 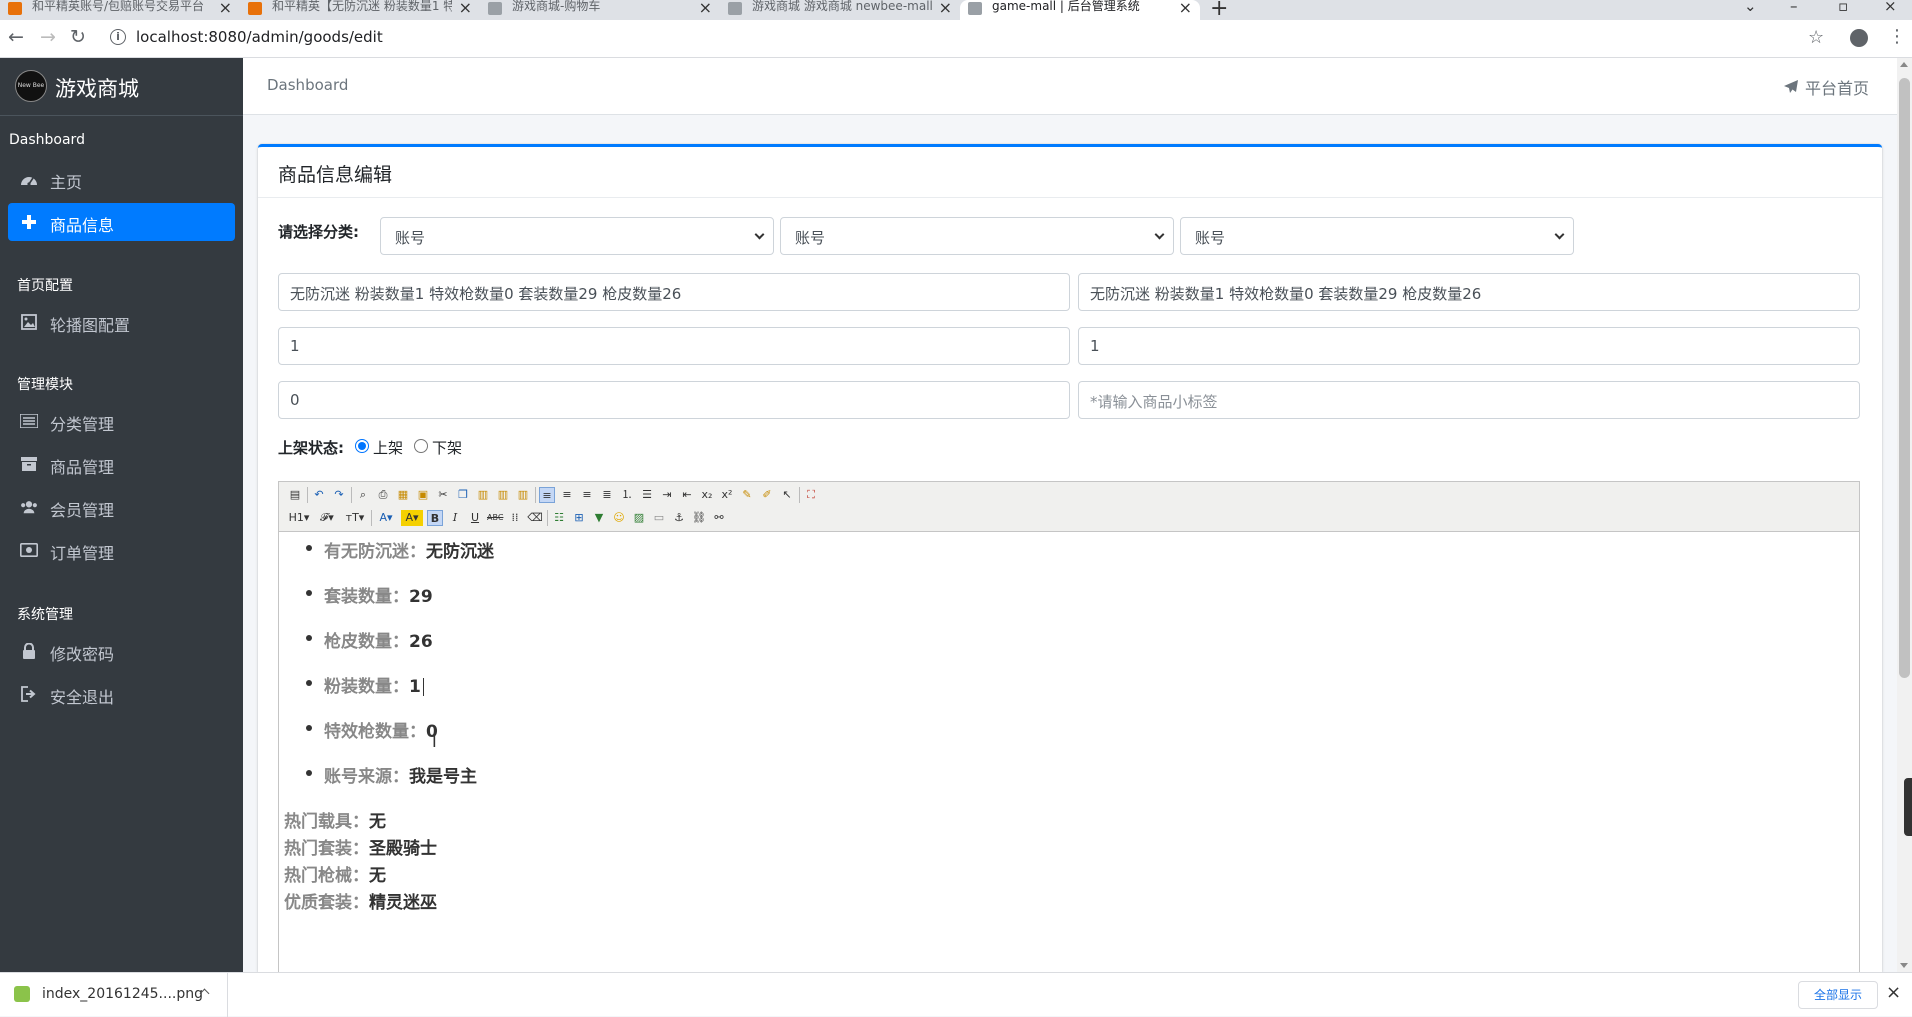 What do you see at coordinates (639, 518) in the screenshot?
I see `insert-image-icon: ▨` at bounding box center [639, 518].